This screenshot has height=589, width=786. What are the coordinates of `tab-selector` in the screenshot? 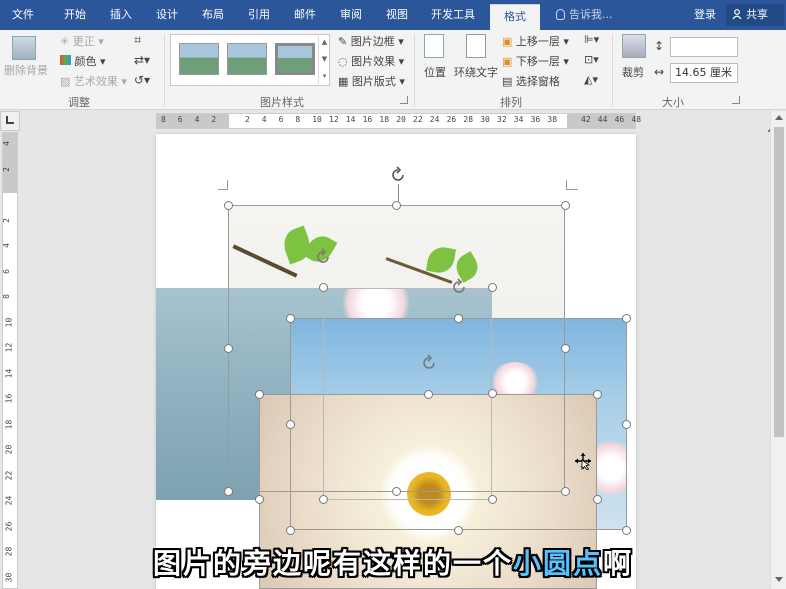 It's located at (10, 121).